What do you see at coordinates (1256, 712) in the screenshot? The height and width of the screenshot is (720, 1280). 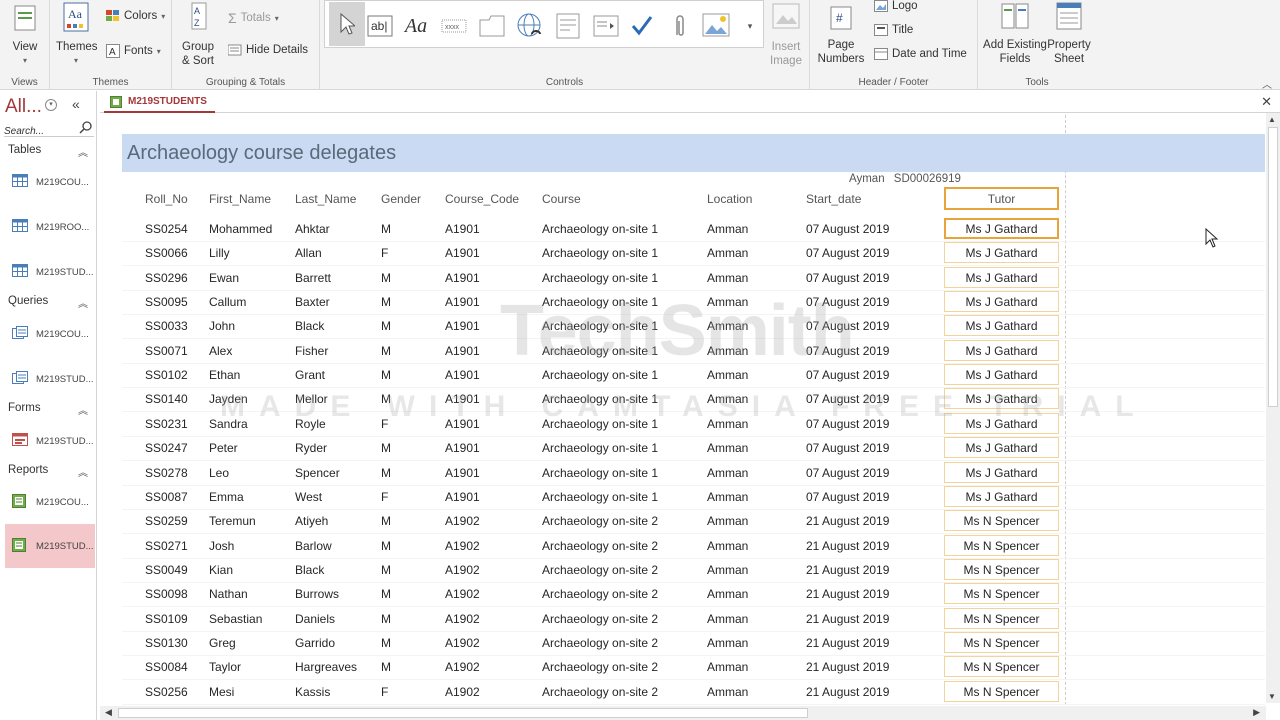 I see `scroll-right-icon: ▶` at bounding box center [1256, 712].